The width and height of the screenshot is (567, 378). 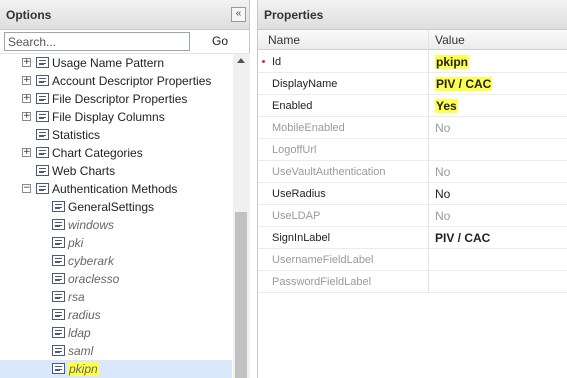 What do you see at coordinates (412, 40) in the screenshot?
I see `properties-column-header: Name Value` at bounding box center [412, 40].